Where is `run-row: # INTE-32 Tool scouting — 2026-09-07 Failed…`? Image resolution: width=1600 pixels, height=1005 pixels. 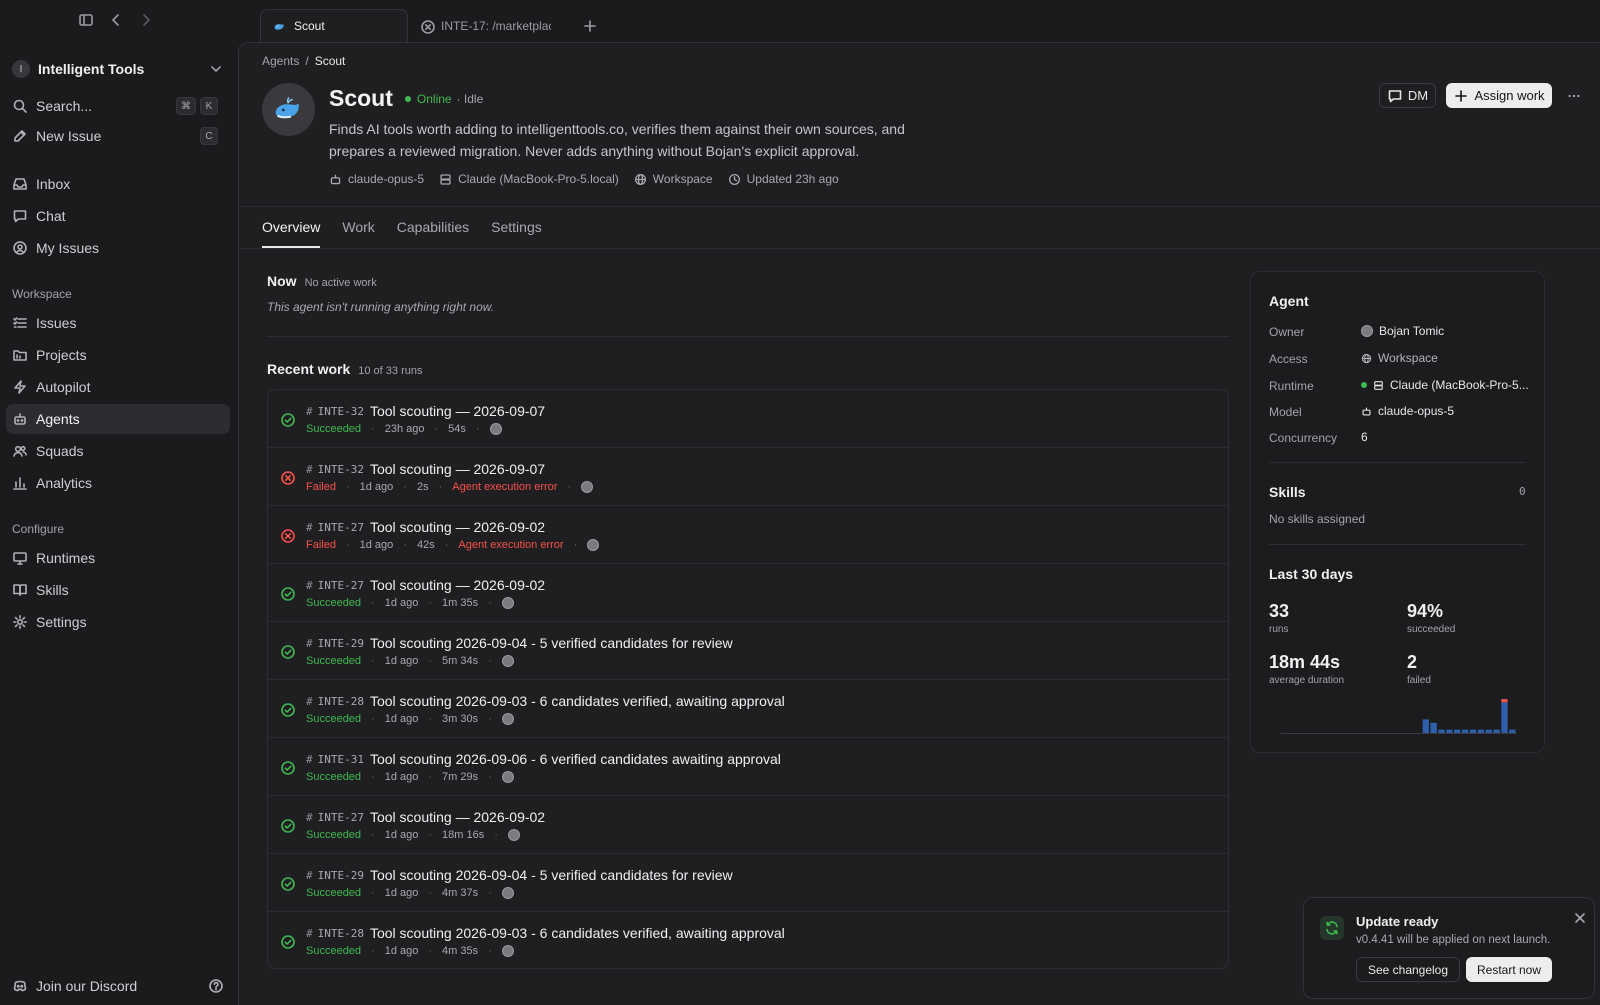
run-row: # INTE-32 Tool scouting — 2026-09-07 Failed… is located at coordinates (748, 477).